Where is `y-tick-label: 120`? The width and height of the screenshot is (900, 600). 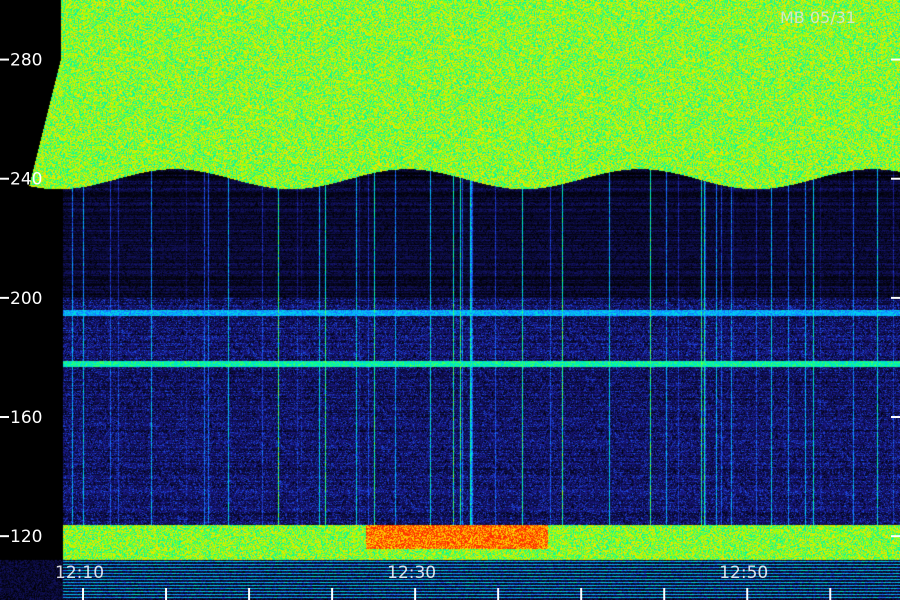 y-tick-label: 120 is located at coordinates (26, 537).